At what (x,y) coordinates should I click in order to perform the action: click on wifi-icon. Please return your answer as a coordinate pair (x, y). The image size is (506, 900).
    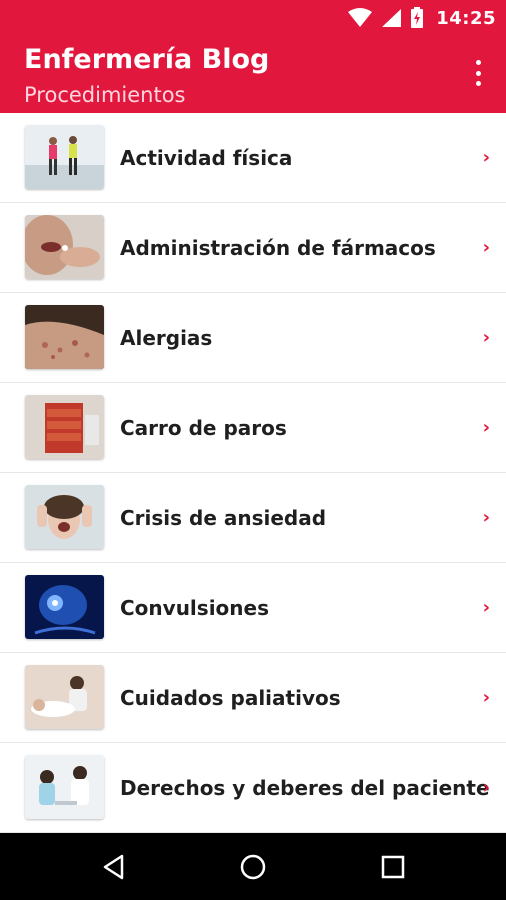
    Looking at the image, I should click on (360, 18).